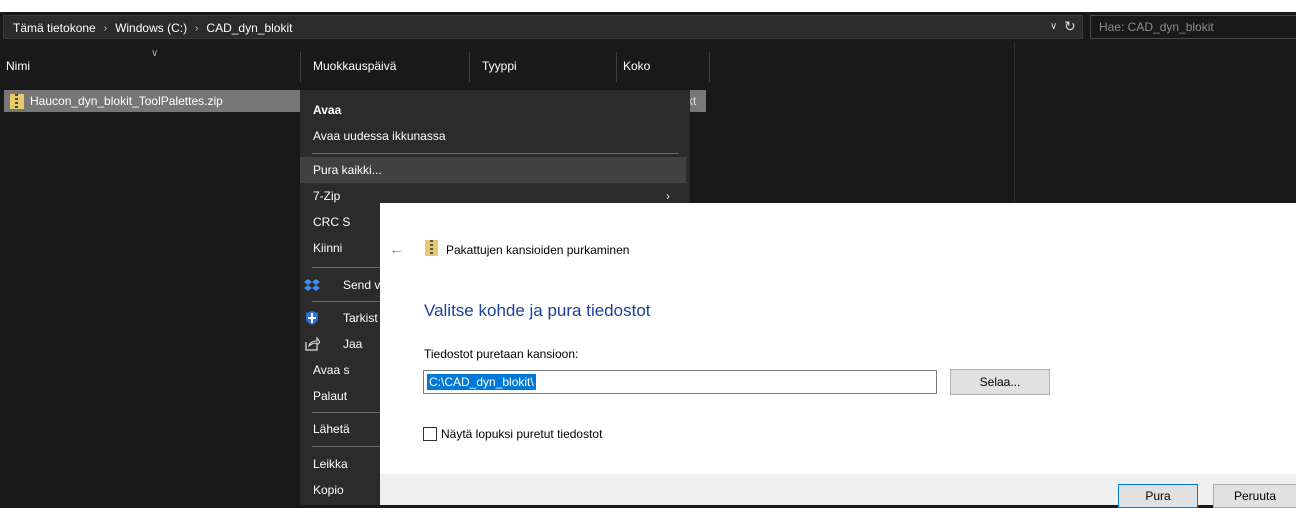 The image size is (1296, 508). I want to click on breadcrumb-folder: CAD_dyn_blokit, so click(249, 28).